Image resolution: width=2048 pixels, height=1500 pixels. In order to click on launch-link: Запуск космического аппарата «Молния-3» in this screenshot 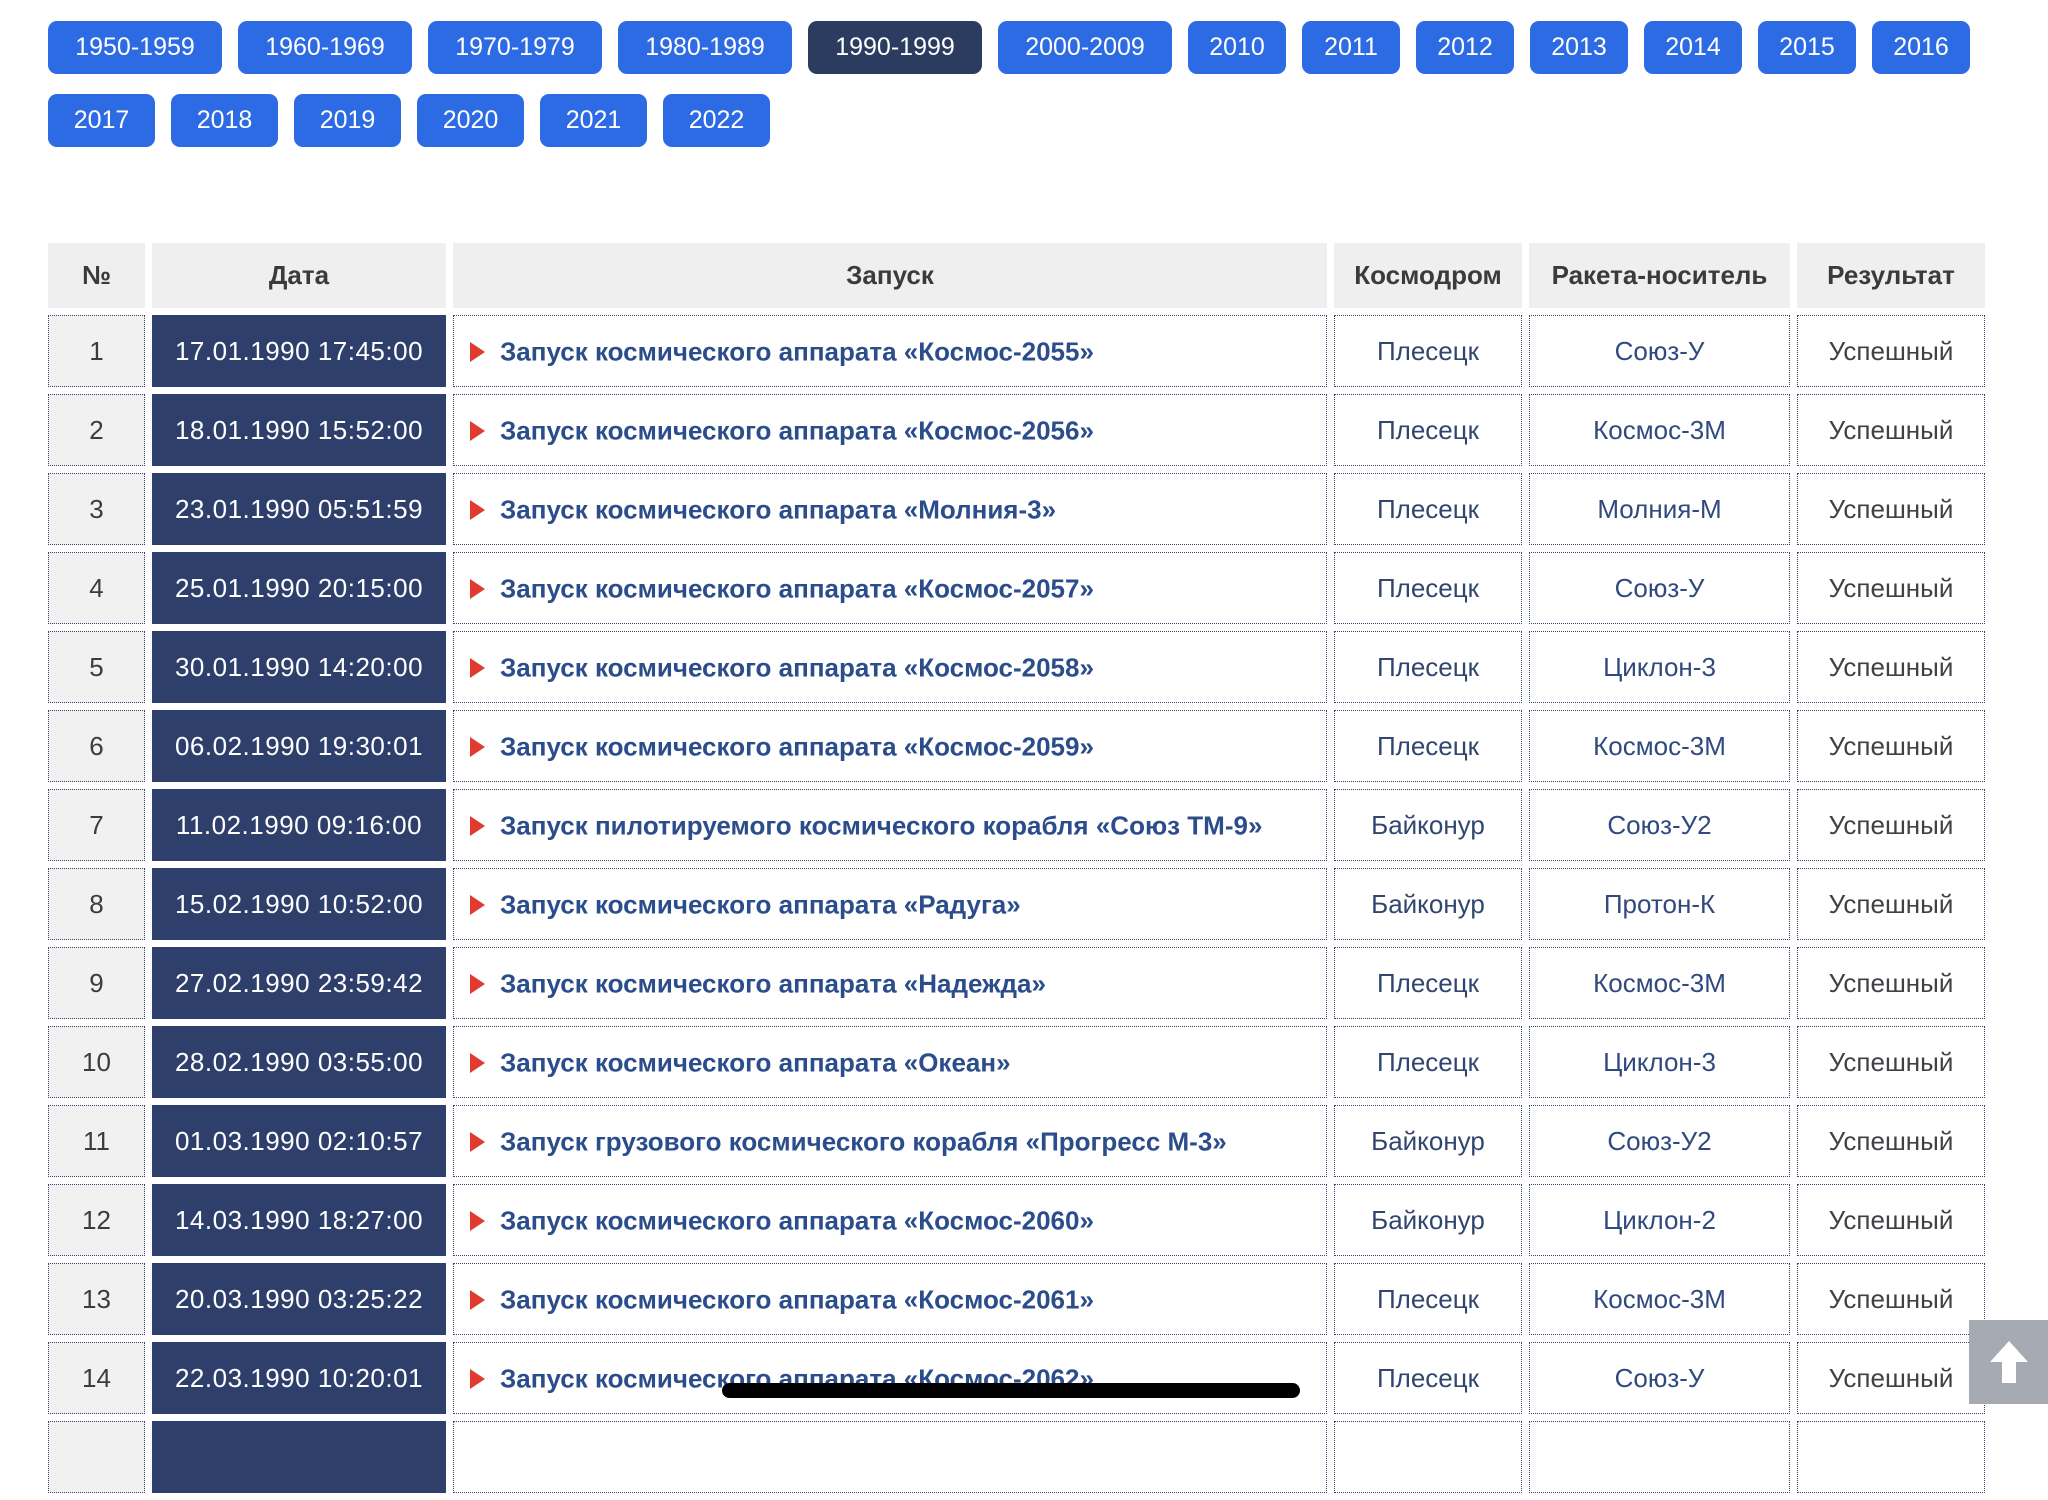, I will do `click(778, 509)`.